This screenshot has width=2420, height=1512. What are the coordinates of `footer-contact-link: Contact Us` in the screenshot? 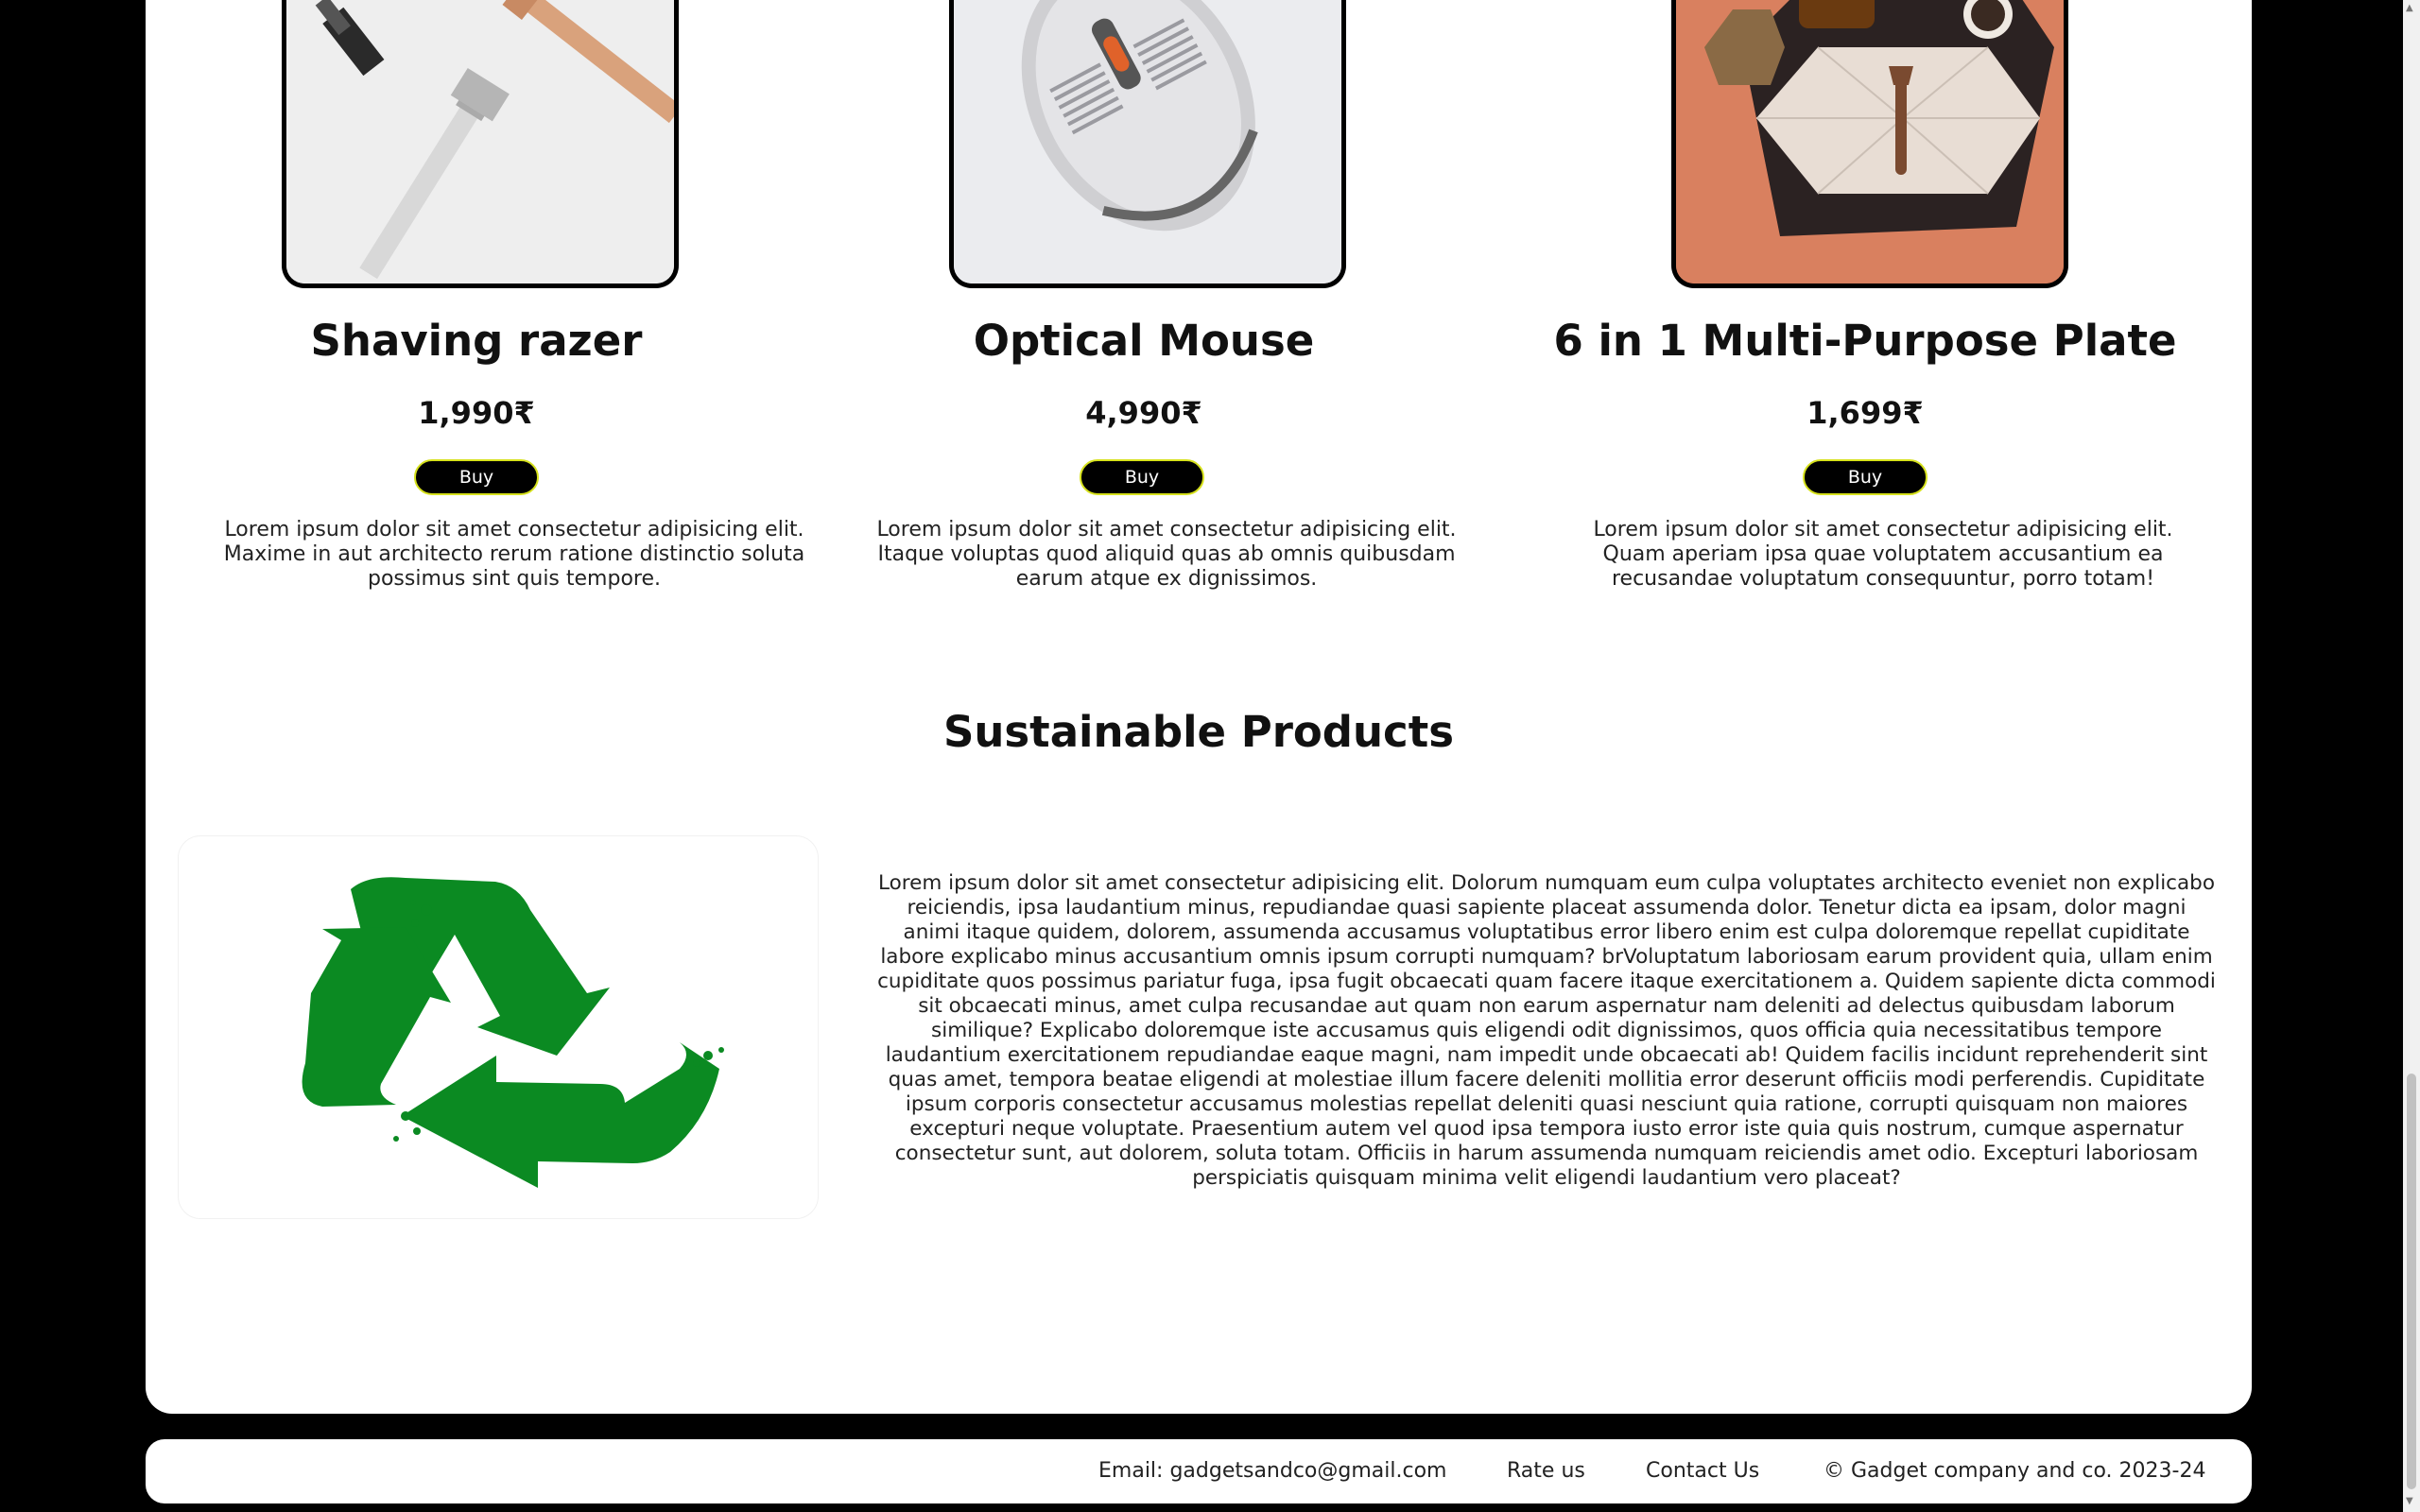 It's located at (1702, 1471).